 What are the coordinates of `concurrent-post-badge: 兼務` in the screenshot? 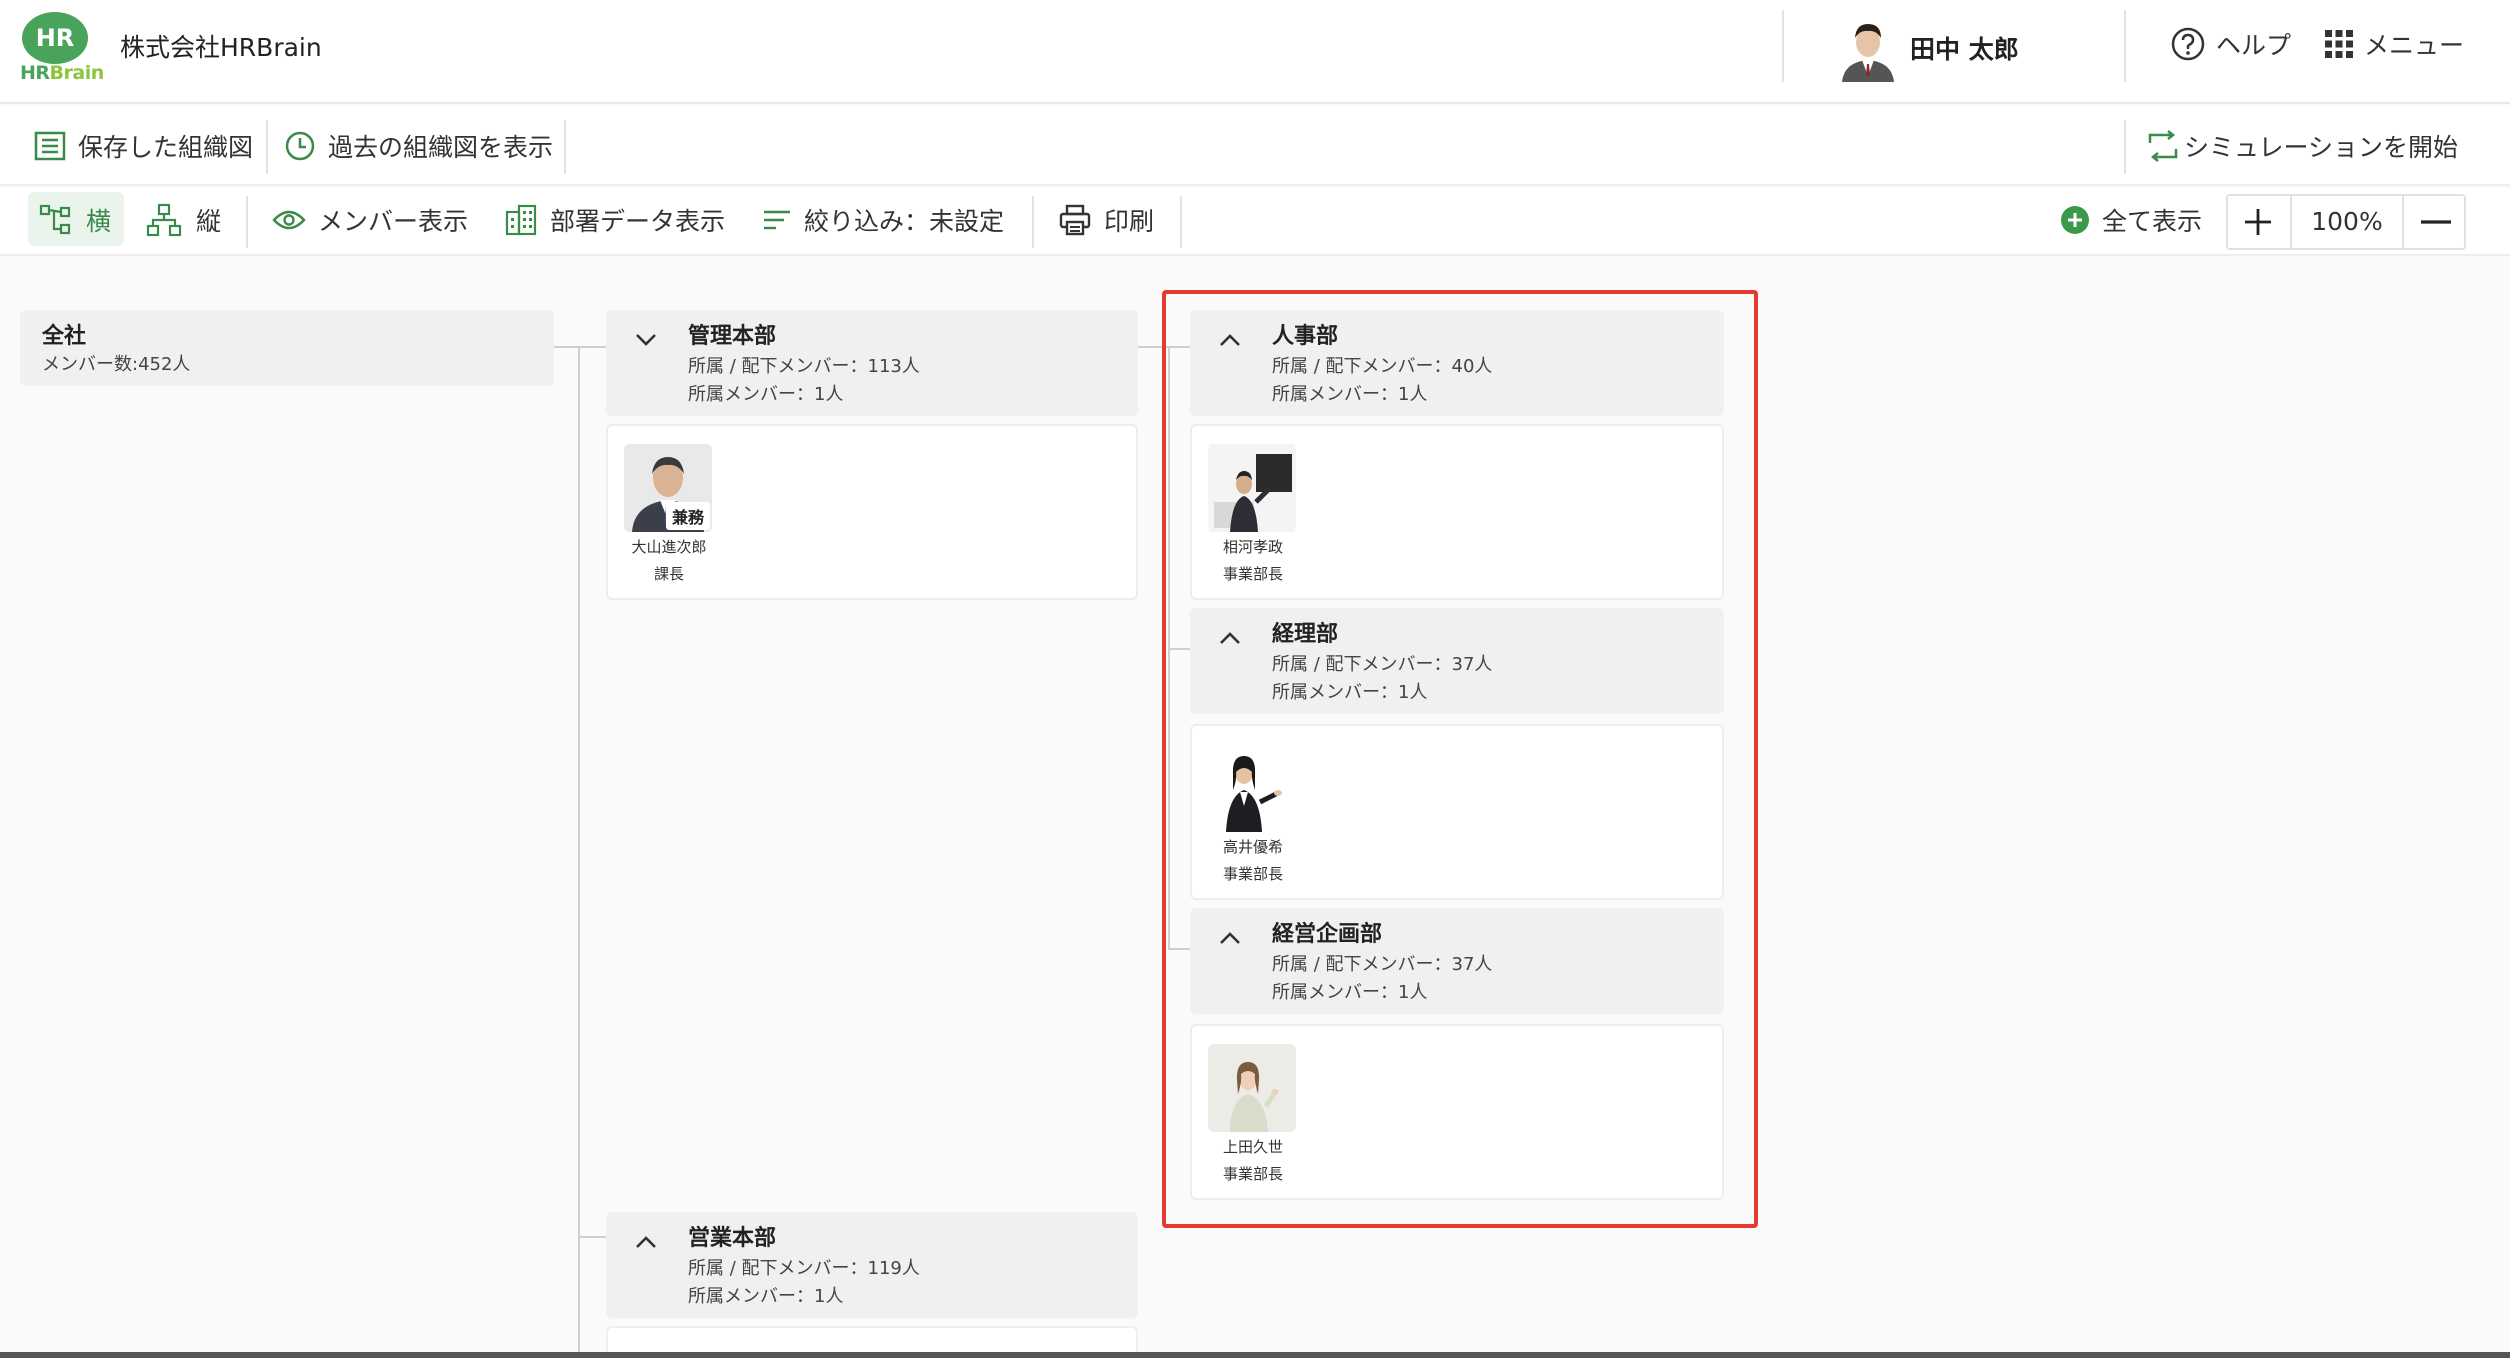 It's located at (687, 516).